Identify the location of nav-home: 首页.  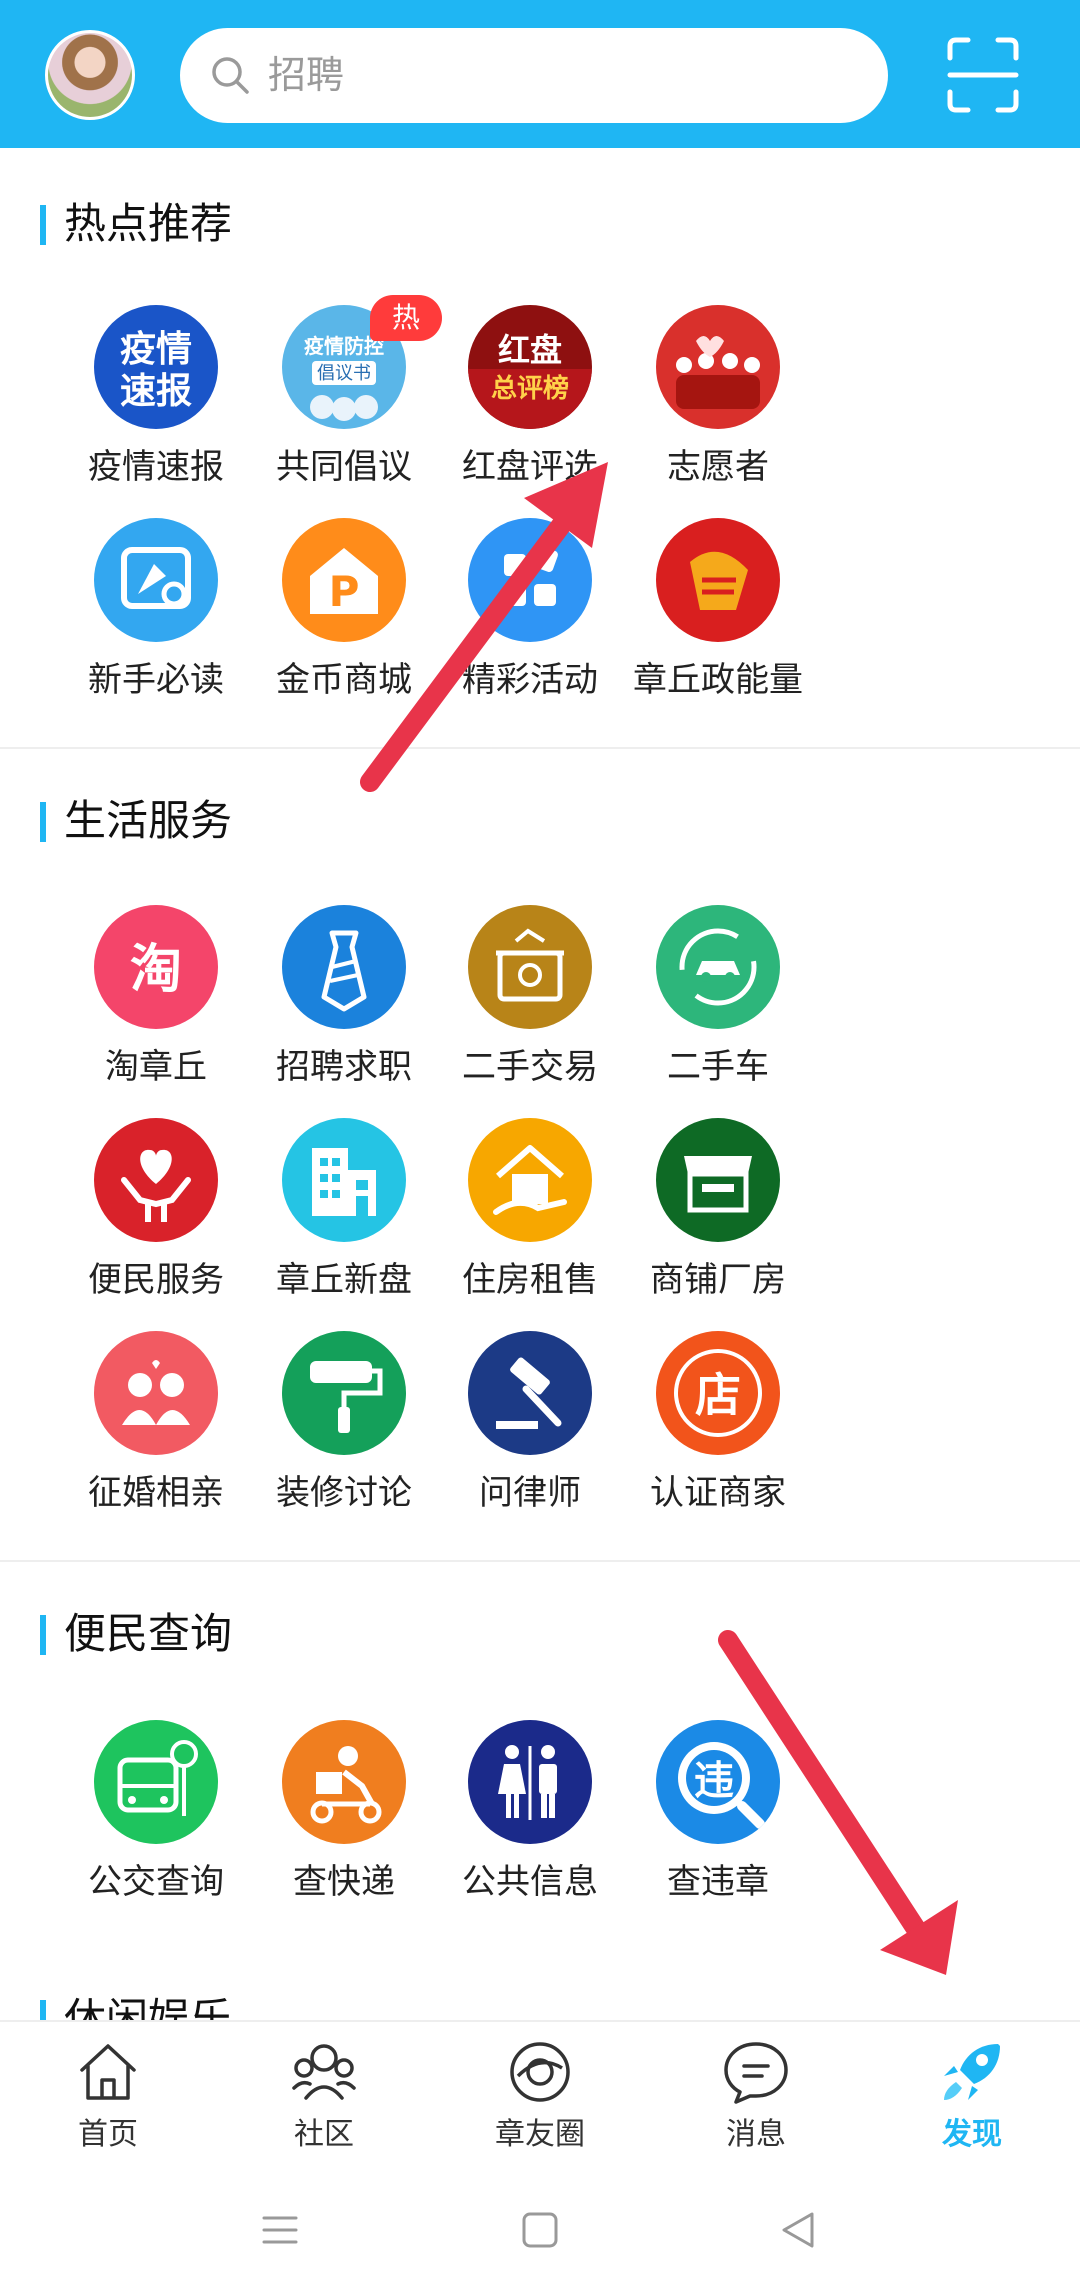
(108, 2094).